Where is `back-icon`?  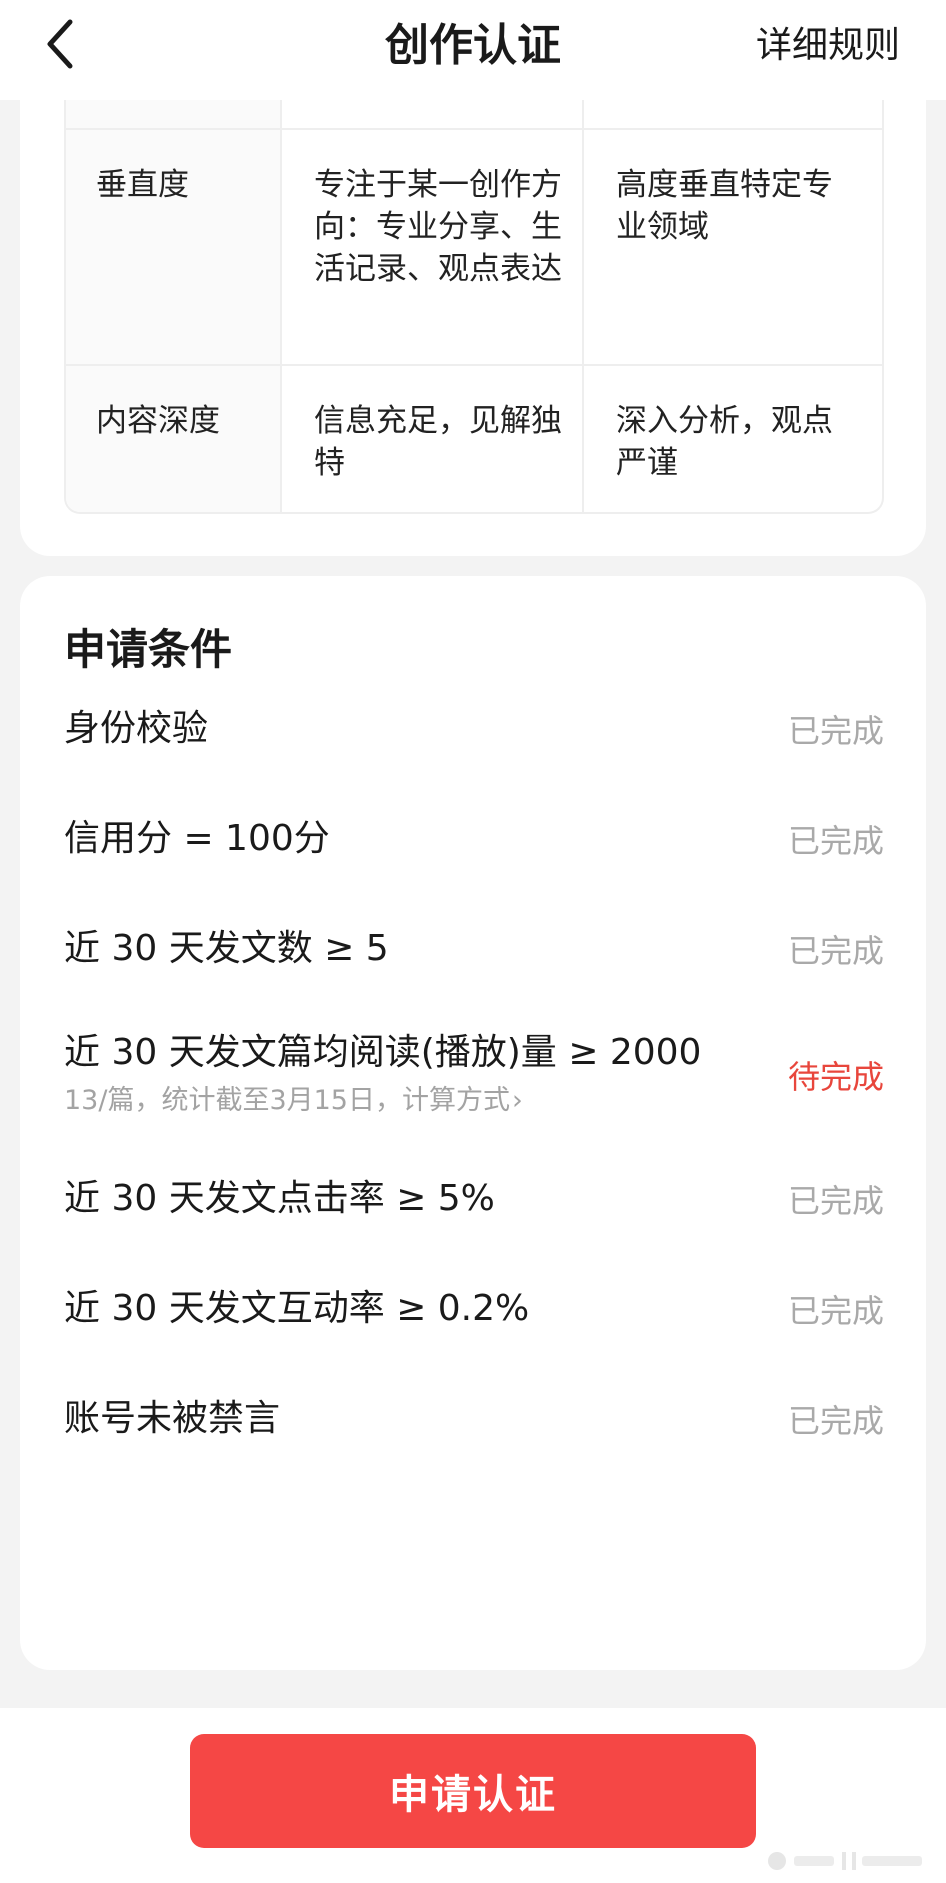 back-icon is located at coordinates (62, 44).